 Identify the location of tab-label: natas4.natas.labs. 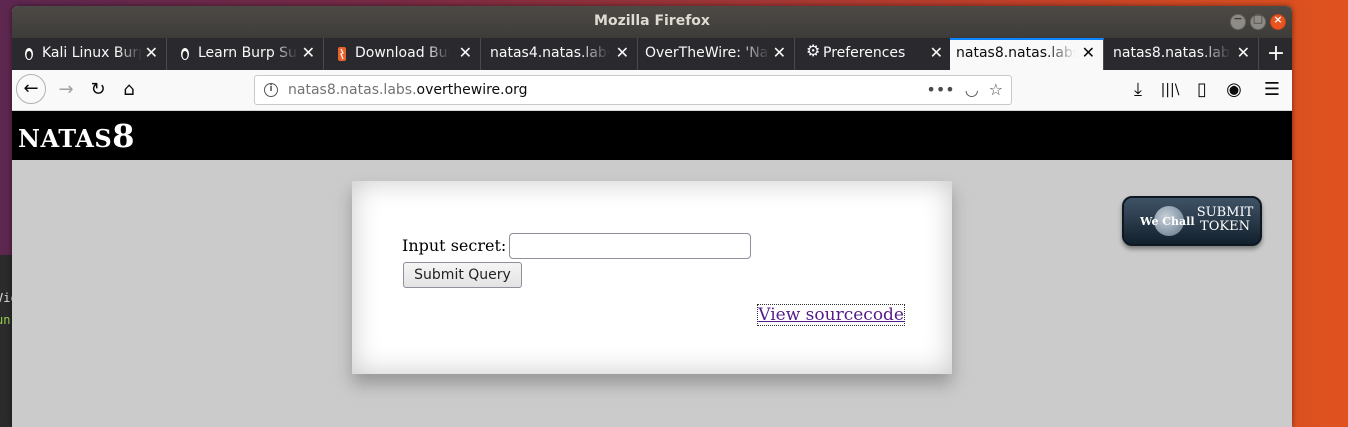
(550, 53).